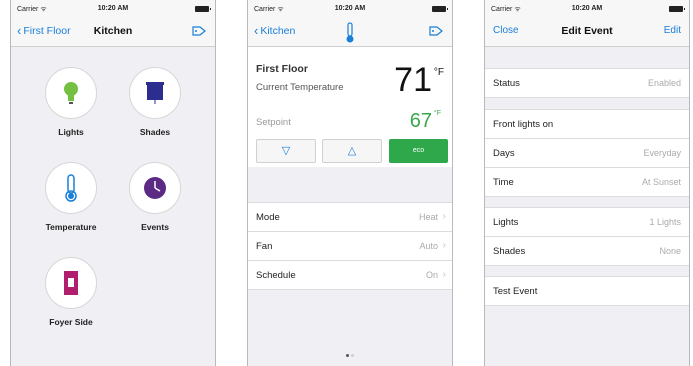  What do you see at coordinates (300, 87) in the screenshot?
I see `current-temp-label: Current Temperature` at bounding box center [300, 87].